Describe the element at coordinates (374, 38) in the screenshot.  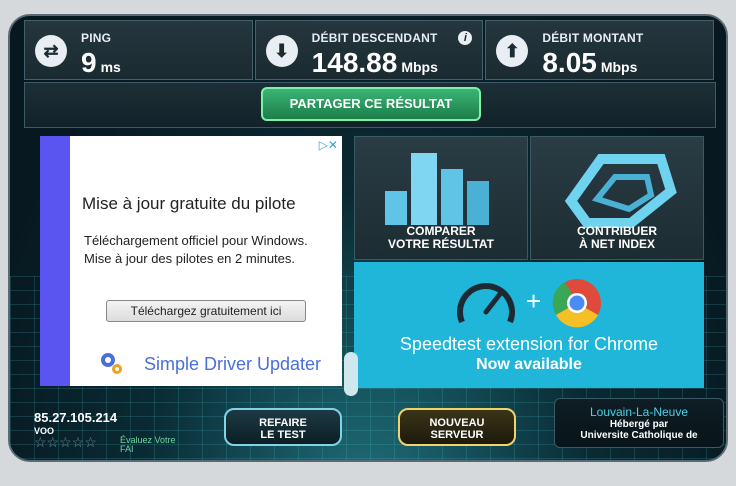
I see `download-label: DÉBIT DESCENDANT` at that location.